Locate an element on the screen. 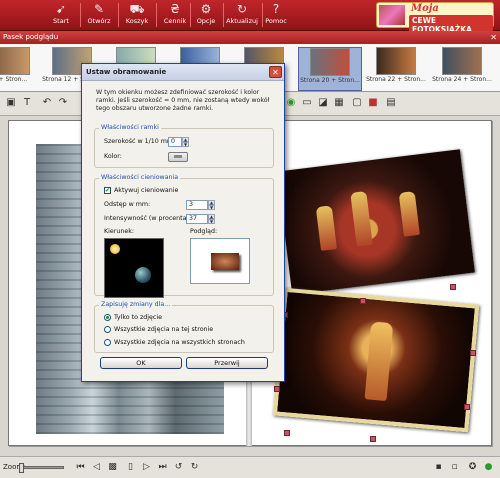  confirm-icon: ● is located at coordinates (488, 467).